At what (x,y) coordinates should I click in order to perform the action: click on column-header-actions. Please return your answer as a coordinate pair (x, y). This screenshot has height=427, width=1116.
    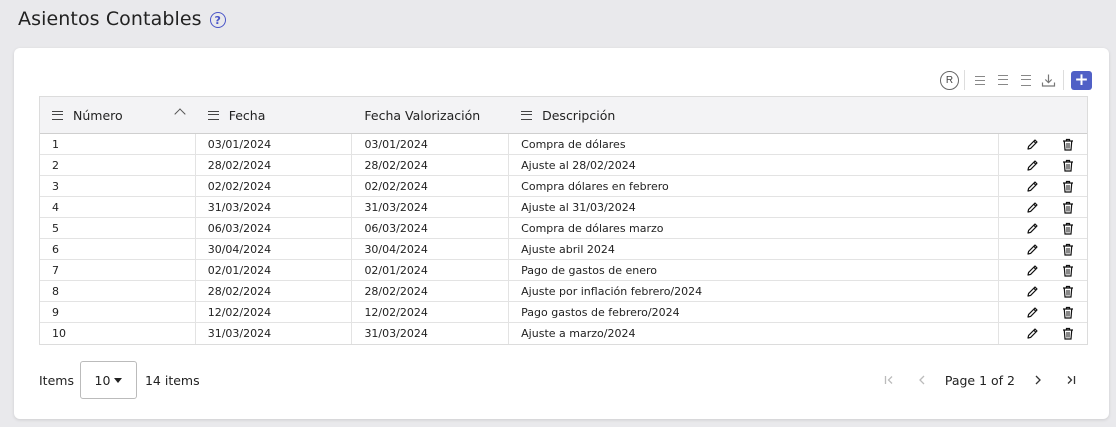
    Looking at the image, I should click on (1043, 115).